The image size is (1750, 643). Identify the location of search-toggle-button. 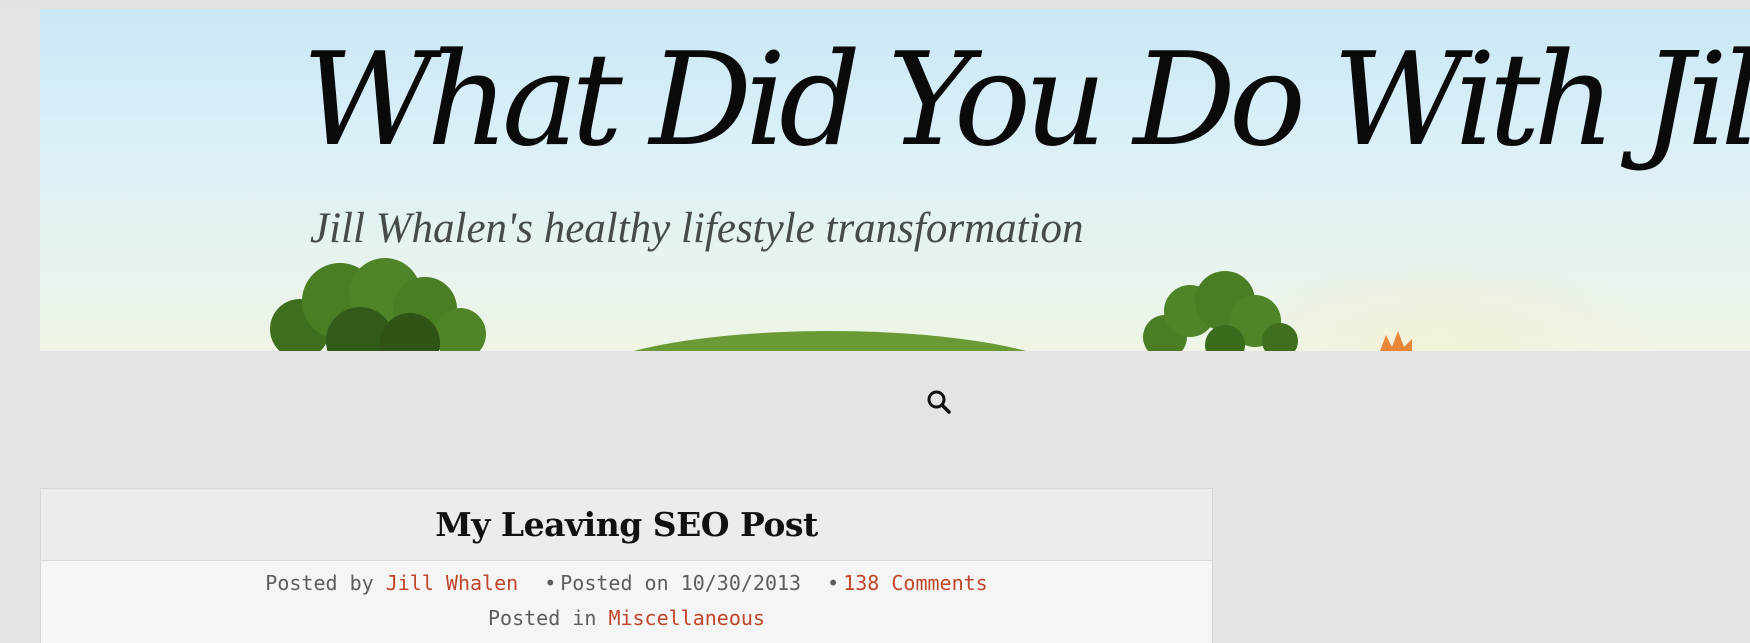
(939, 402).